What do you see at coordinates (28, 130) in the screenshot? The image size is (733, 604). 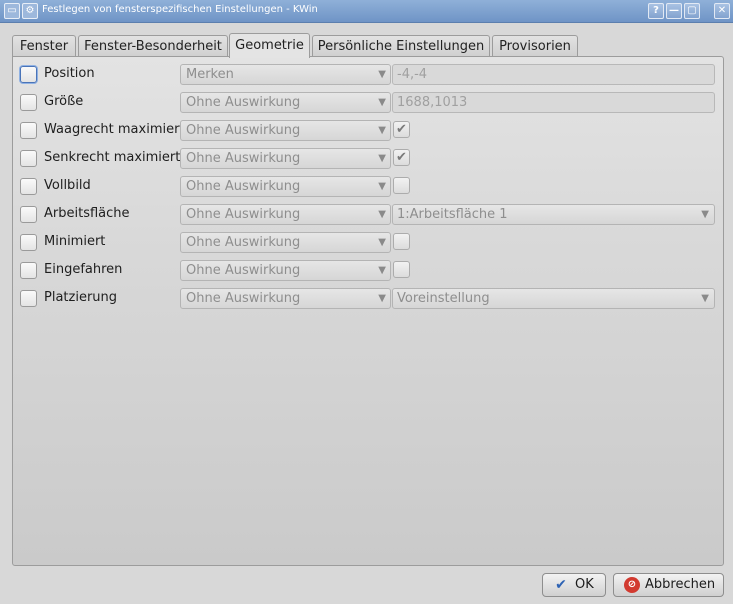 I see `maximize-horizontal-enable-checkbox` at bounding box center [28, 130].